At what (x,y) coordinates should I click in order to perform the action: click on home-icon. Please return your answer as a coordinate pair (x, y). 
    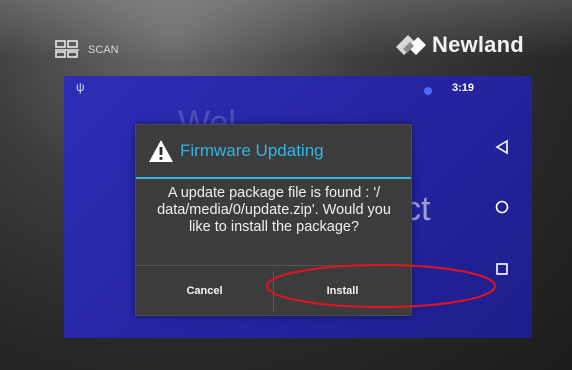
    Looking at the image, I should click on (502, 207).